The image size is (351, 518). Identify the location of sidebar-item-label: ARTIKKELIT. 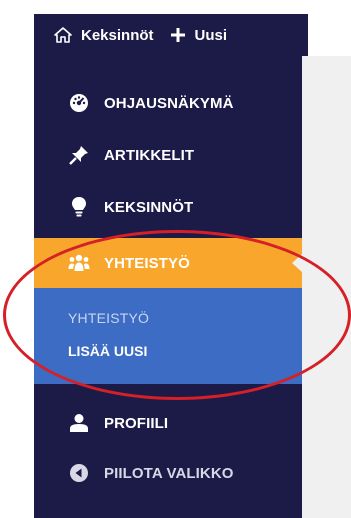
(149, 155).